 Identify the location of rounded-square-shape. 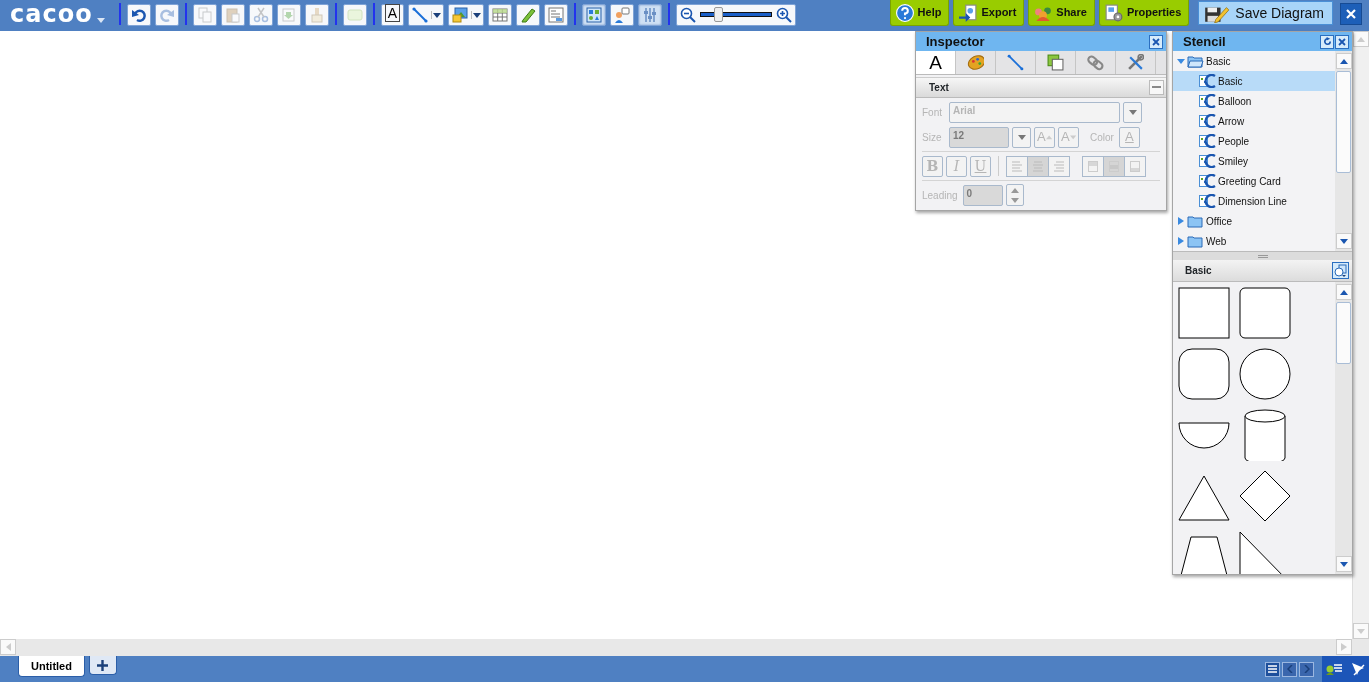
(1265, 313).